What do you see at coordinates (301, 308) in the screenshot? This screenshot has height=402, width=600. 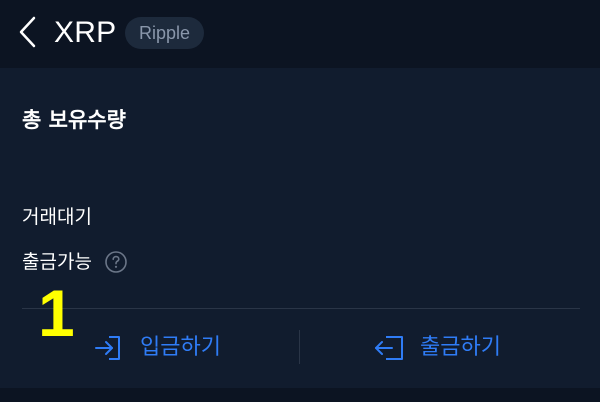 I see `section-divider` at bounding box center [301, 308].